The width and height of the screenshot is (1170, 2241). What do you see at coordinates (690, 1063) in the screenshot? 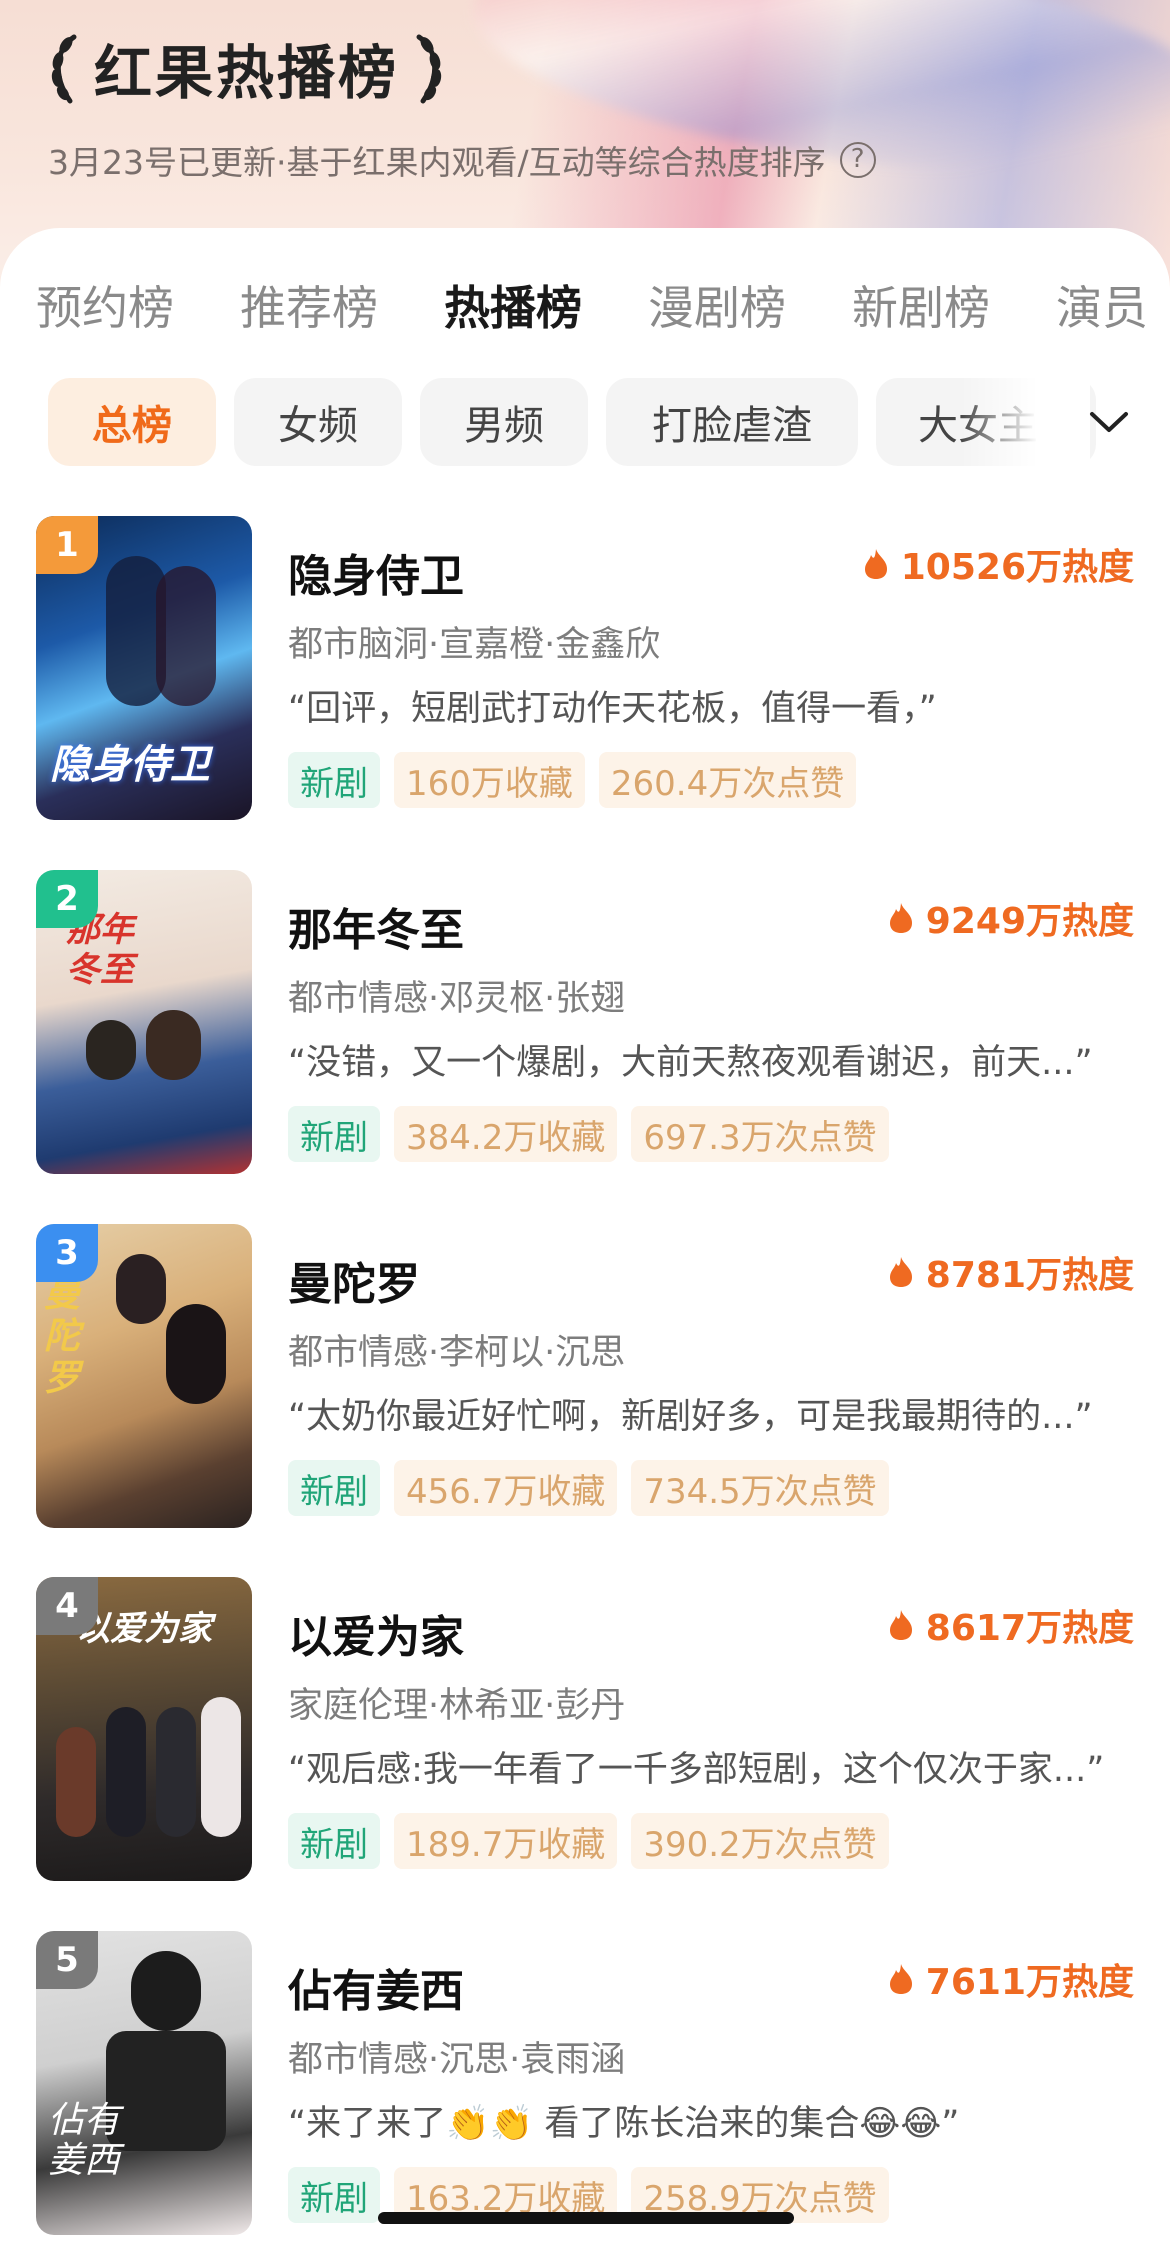
I see `review-quote: “没错，又一个爆剧，大前天熬夜观看谢迟，前天...”` at bounding box center [690, 1063].